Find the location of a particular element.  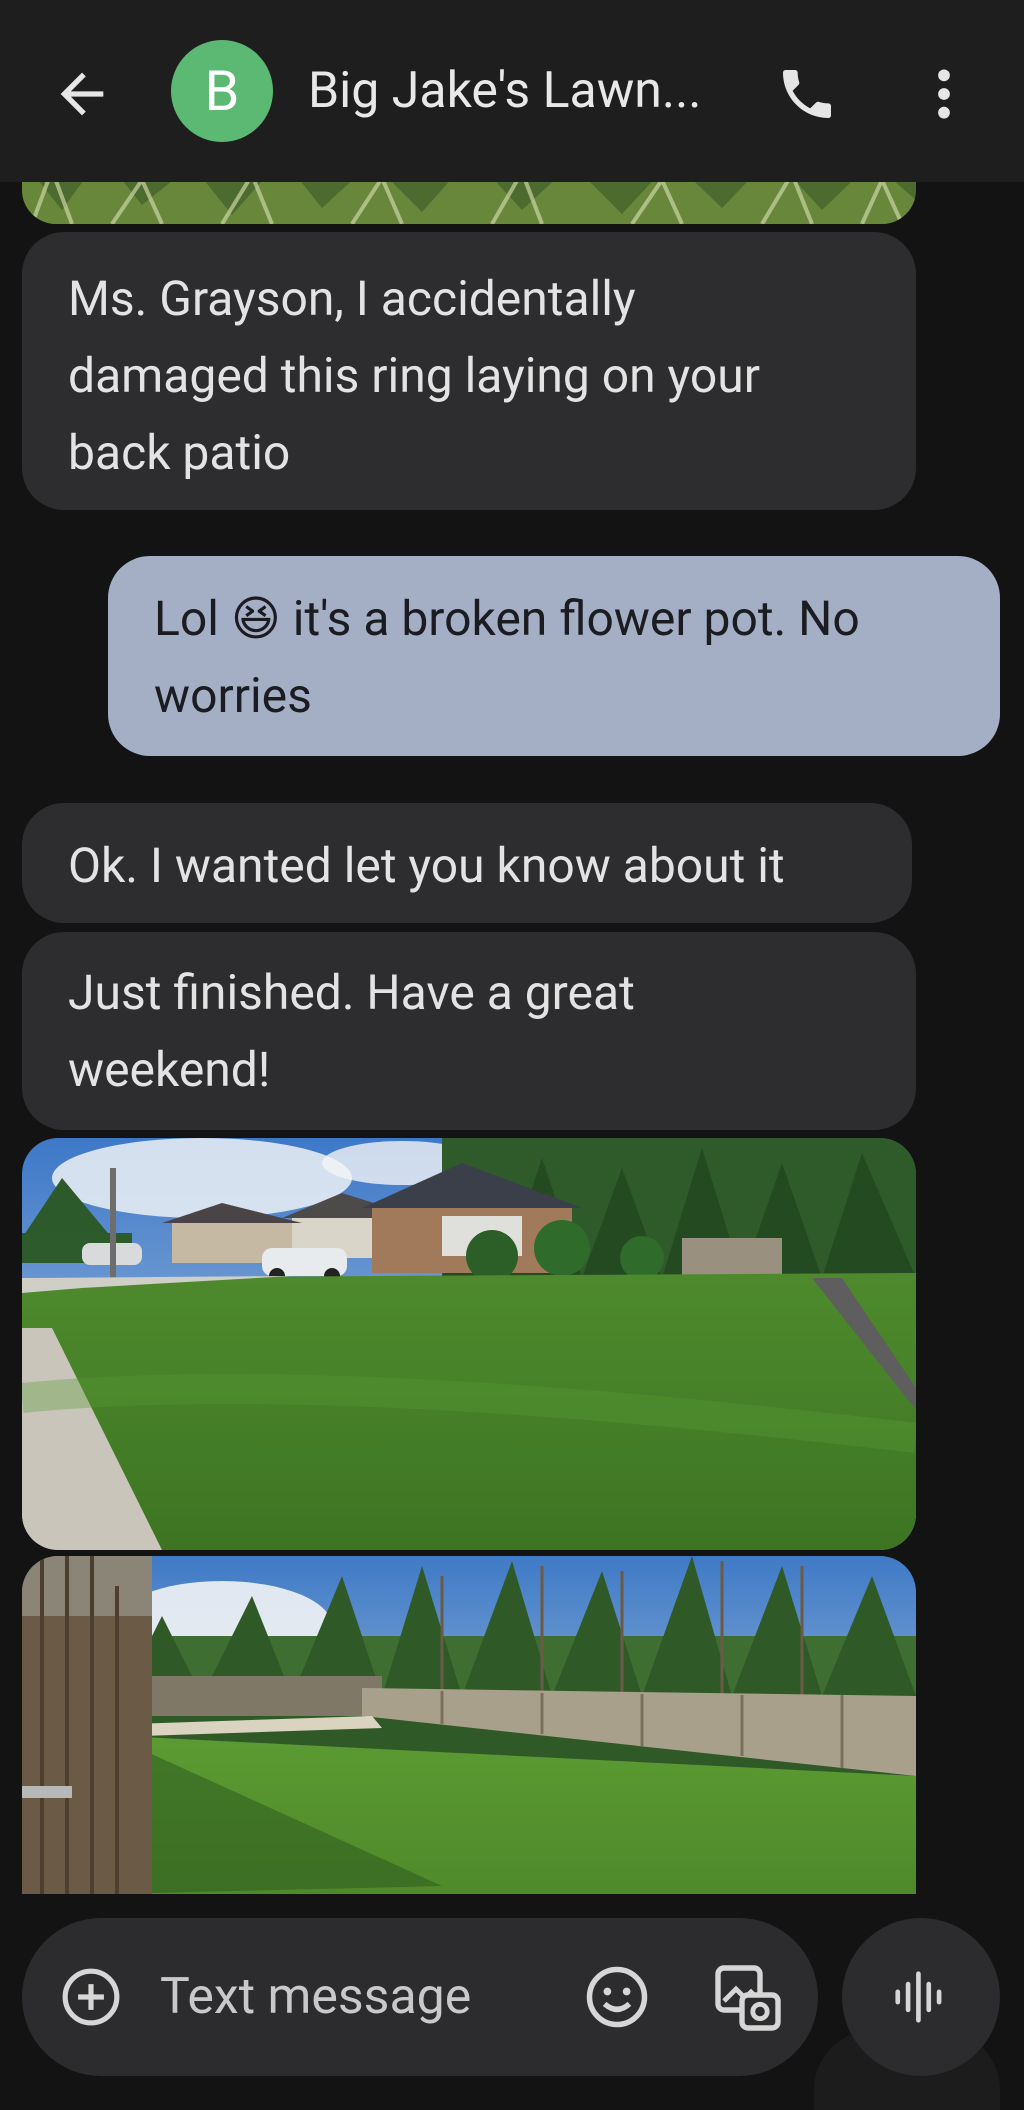

gallery-icon is located at coordinates (748, 1998).